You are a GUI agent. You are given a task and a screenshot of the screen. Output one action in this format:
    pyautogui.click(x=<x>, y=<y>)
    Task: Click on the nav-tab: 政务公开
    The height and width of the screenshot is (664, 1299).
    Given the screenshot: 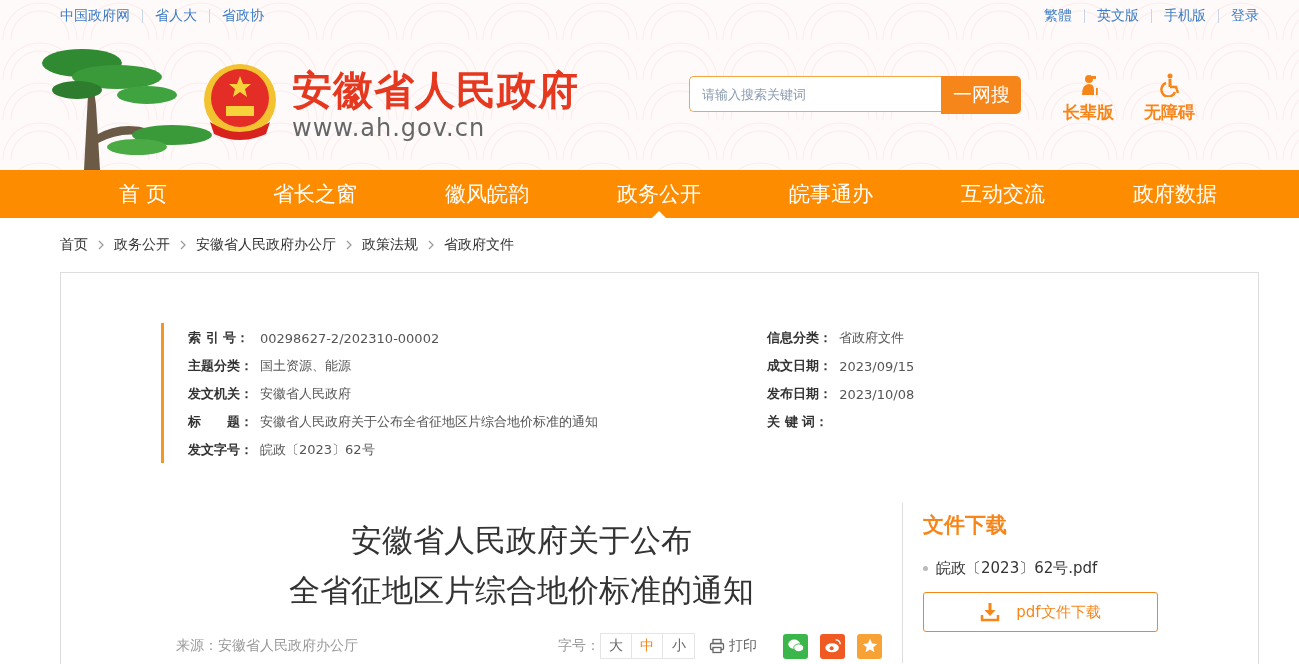 What is the action you would take?
    pyautogui.click(x=659, y=194)
    